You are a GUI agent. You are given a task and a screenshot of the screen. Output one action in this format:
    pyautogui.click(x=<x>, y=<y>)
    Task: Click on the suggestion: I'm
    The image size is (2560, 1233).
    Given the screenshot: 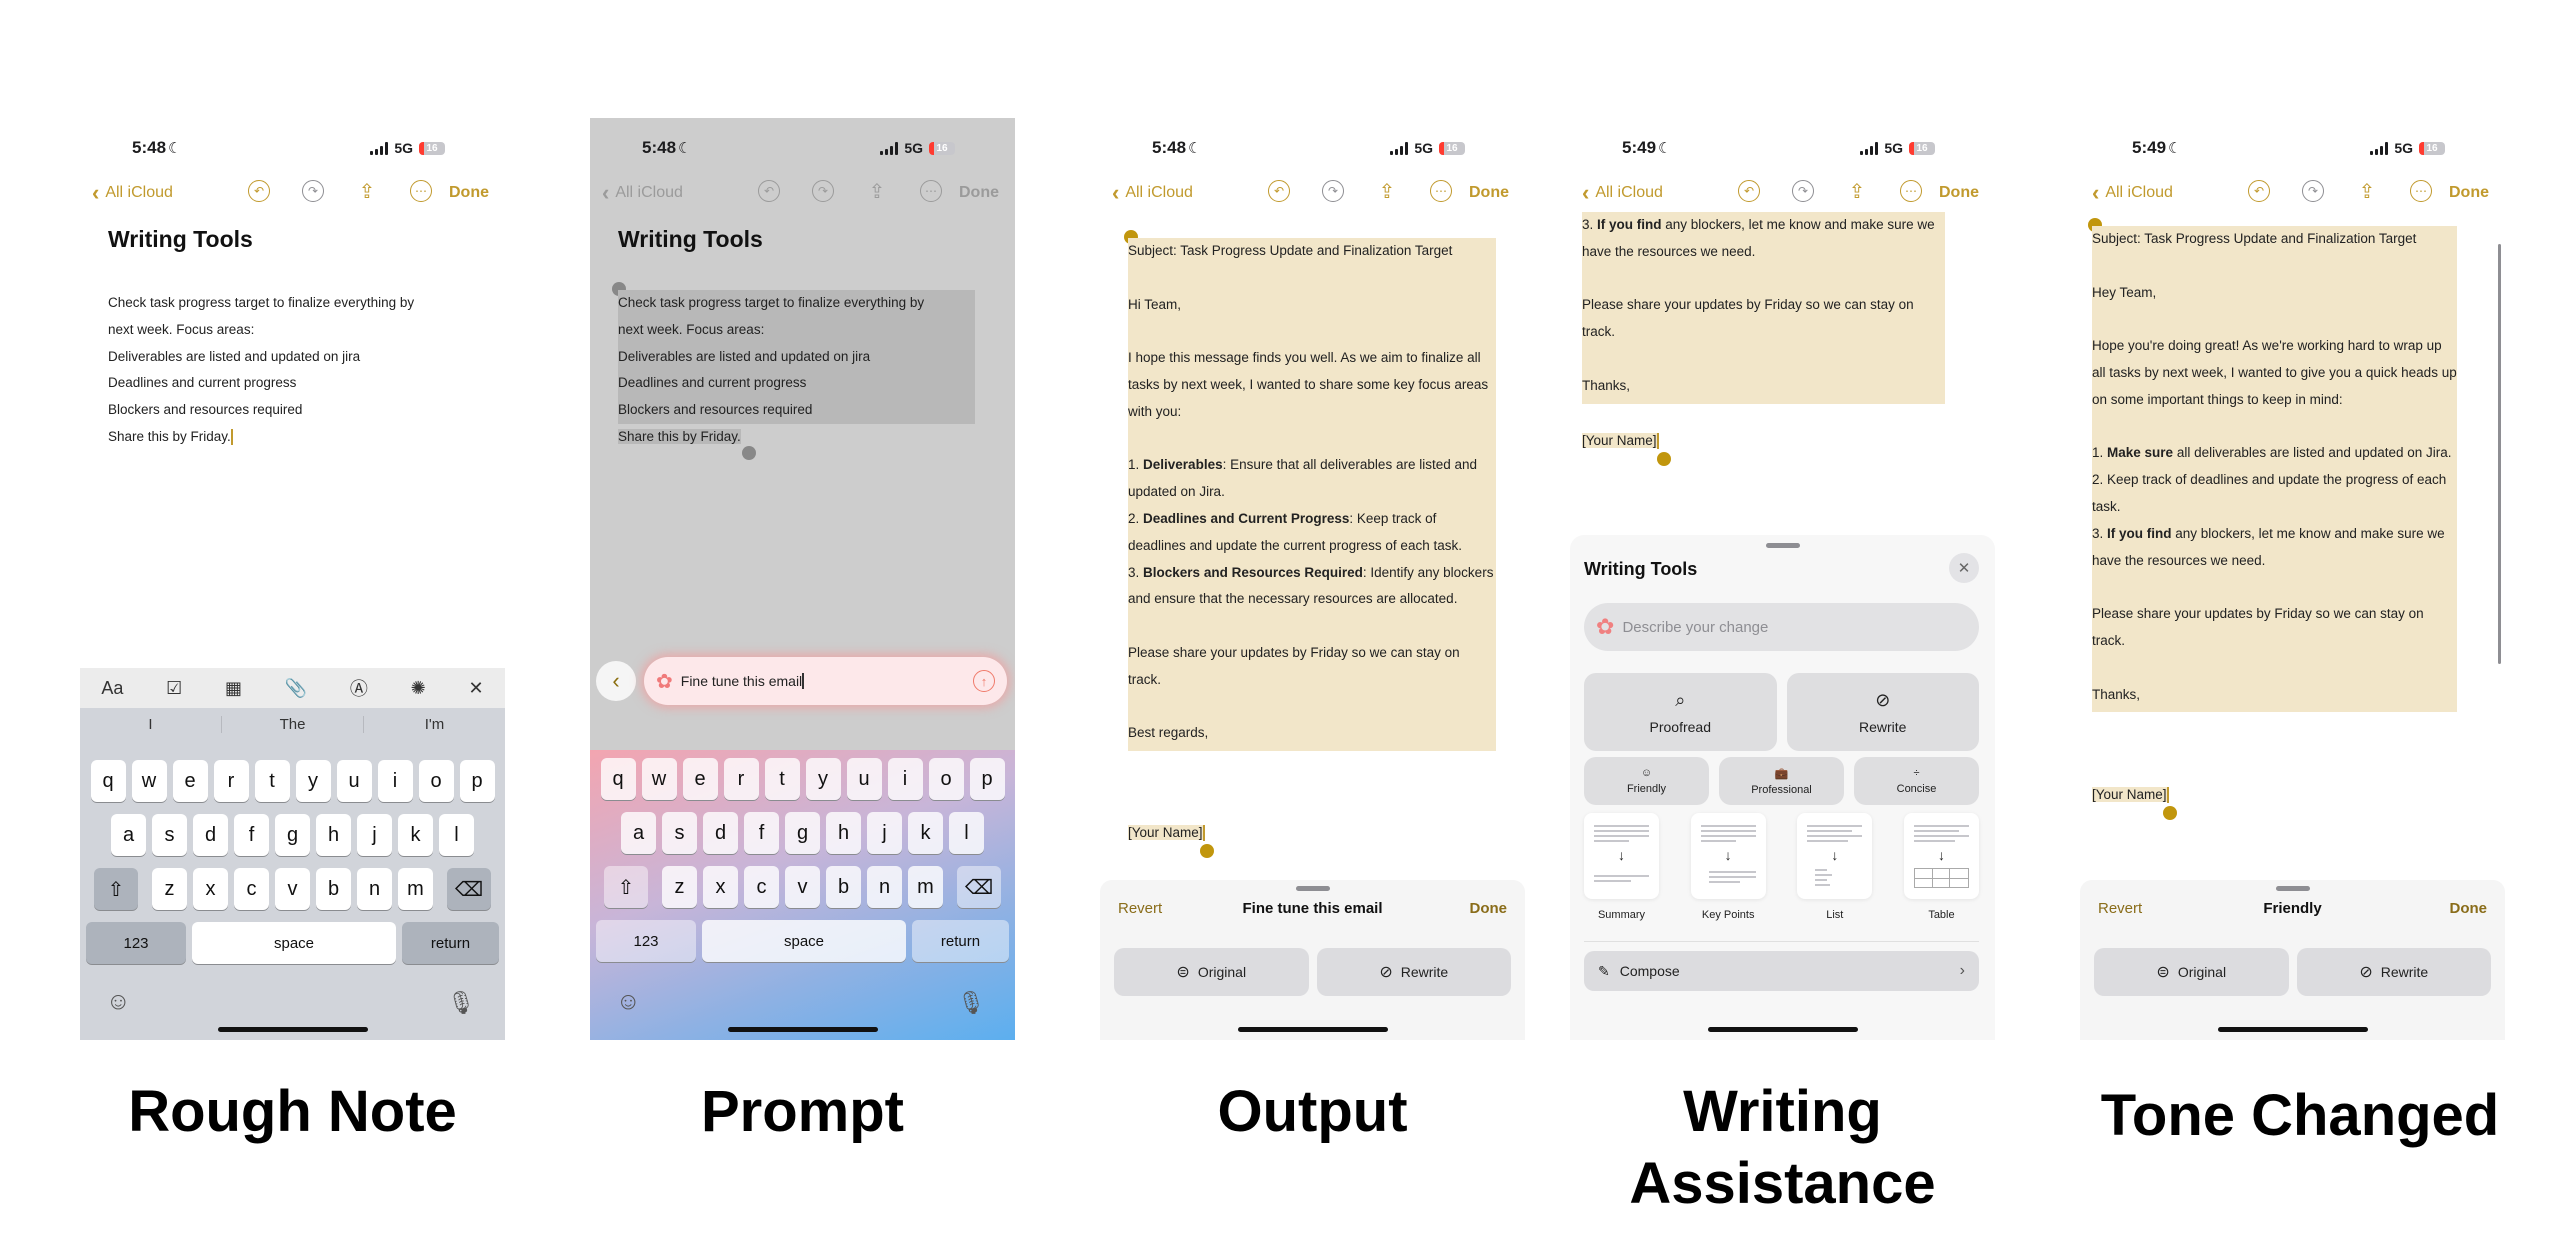 What is the action you would take?
    pyautogui.click(x=434, y=724)
    